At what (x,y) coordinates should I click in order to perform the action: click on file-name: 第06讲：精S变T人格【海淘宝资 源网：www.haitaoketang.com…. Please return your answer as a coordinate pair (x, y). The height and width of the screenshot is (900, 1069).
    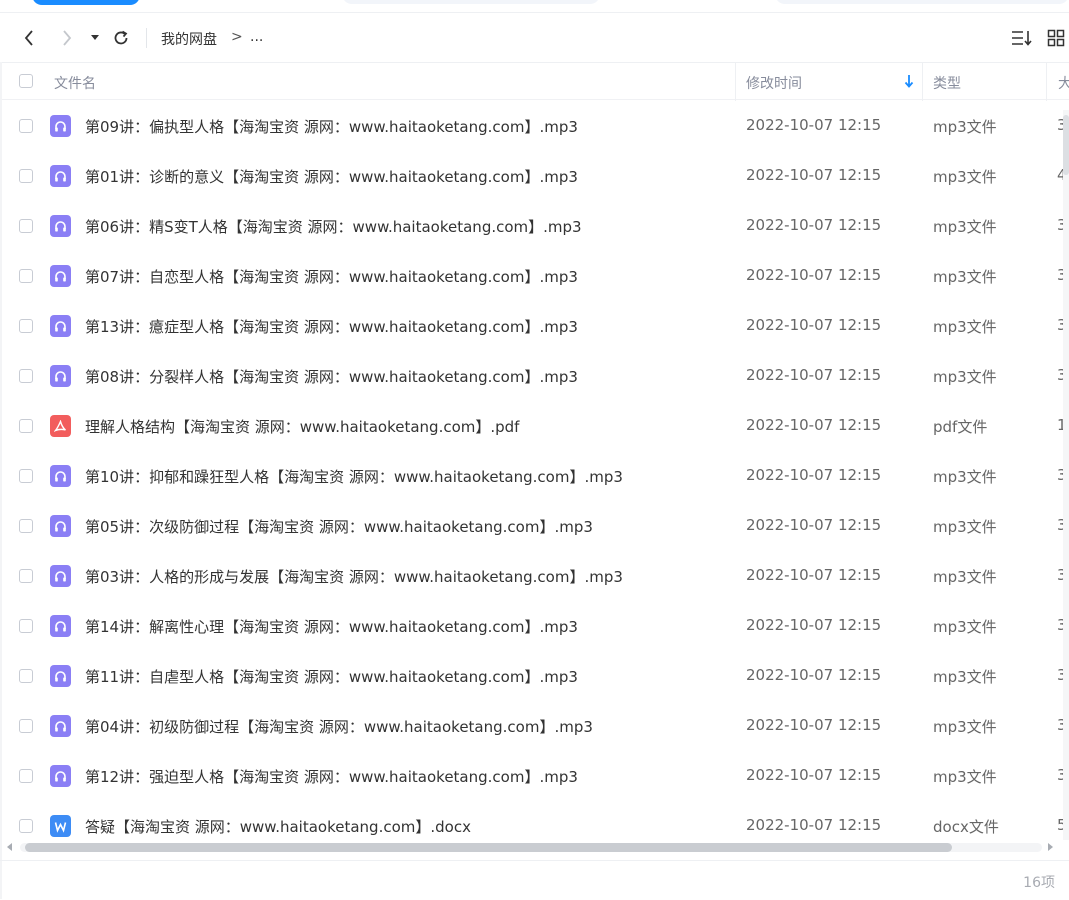
    Looking at the image, I should click on (333, 226).